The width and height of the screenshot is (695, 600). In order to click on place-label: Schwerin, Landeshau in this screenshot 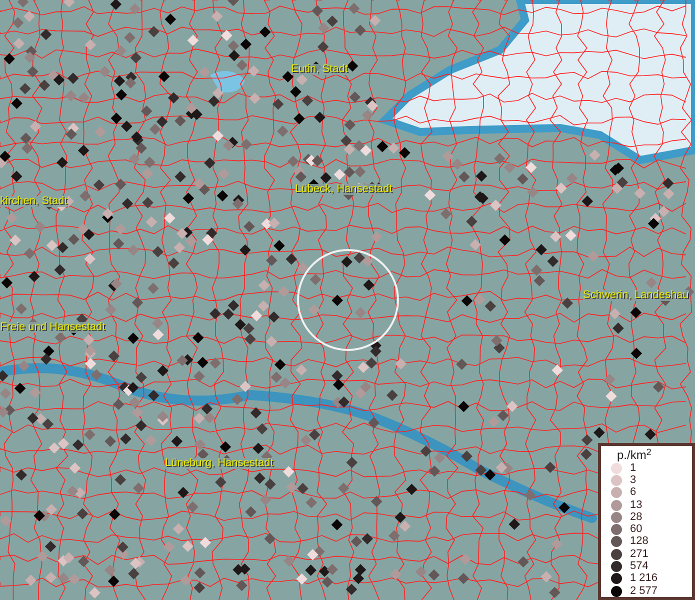, I will do `click(636, 295)`.